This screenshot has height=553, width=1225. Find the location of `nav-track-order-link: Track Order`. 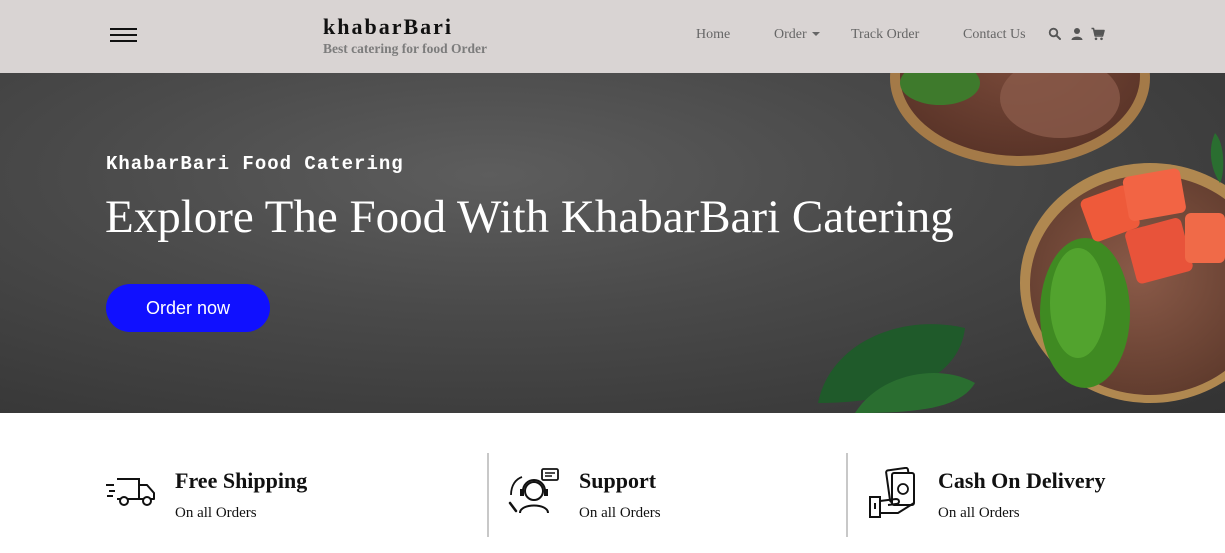

nav-track-order-link: Track Order is located at coordinates (885, 35).